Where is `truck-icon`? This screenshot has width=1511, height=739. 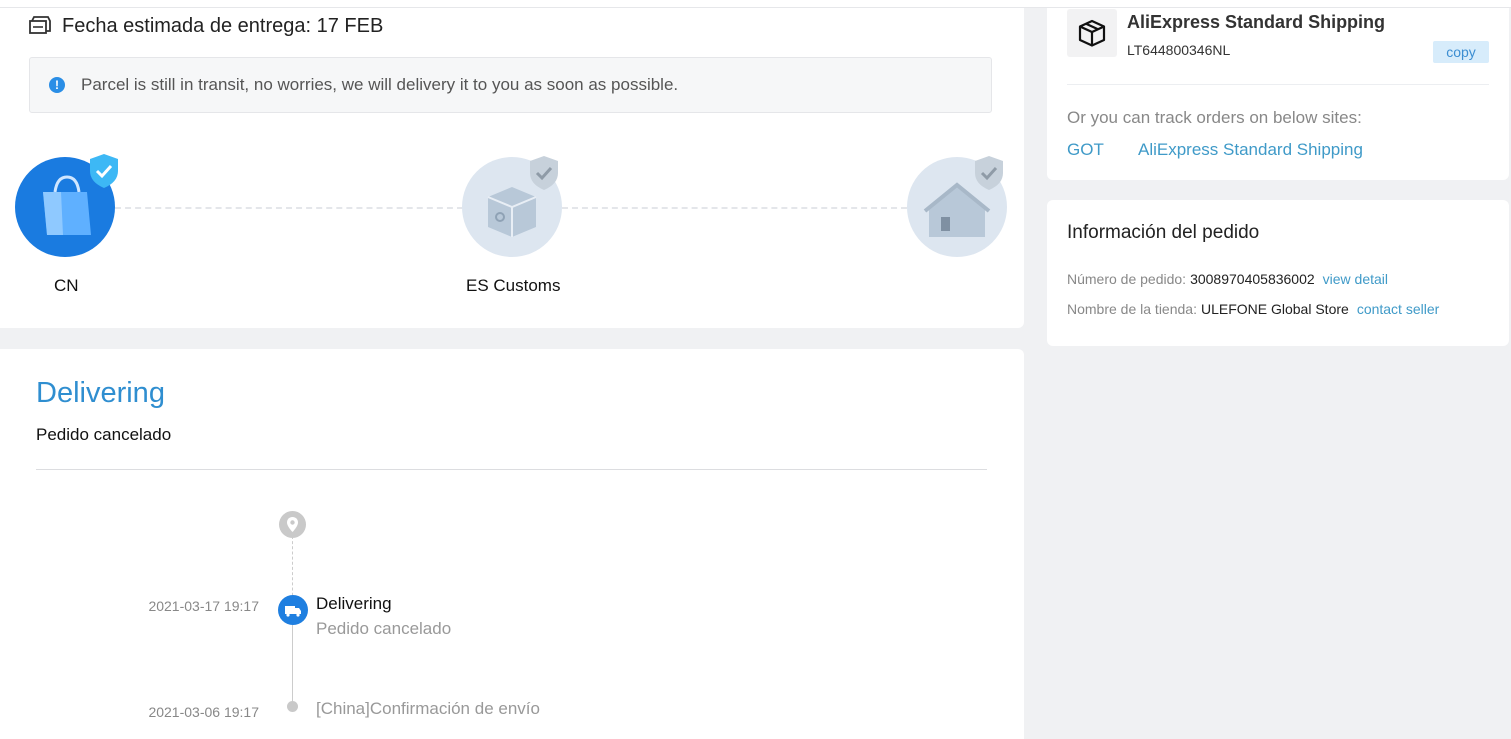 truck-icon is located at coordinates (293, 610).